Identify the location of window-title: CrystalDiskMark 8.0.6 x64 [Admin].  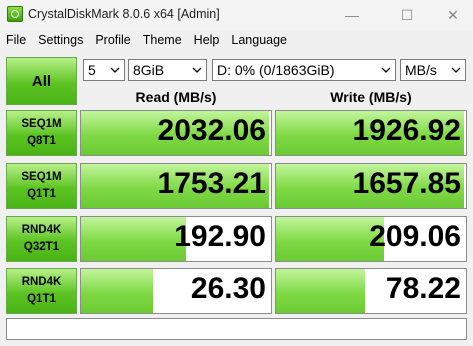
(124, 14).